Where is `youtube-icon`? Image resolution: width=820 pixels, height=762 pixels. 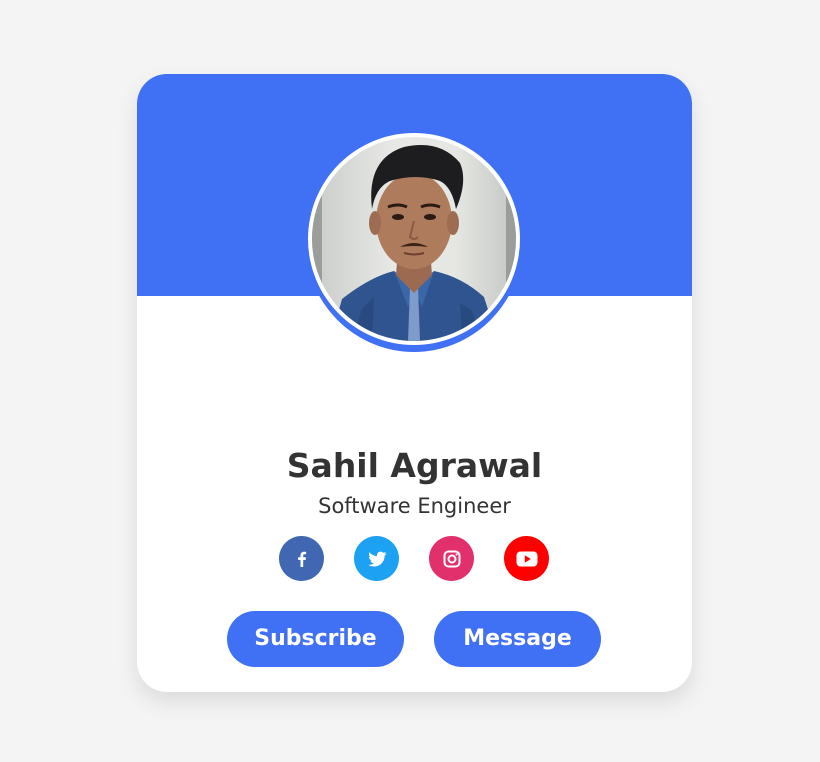
youtube-icon is located at coordinates (526, 558).